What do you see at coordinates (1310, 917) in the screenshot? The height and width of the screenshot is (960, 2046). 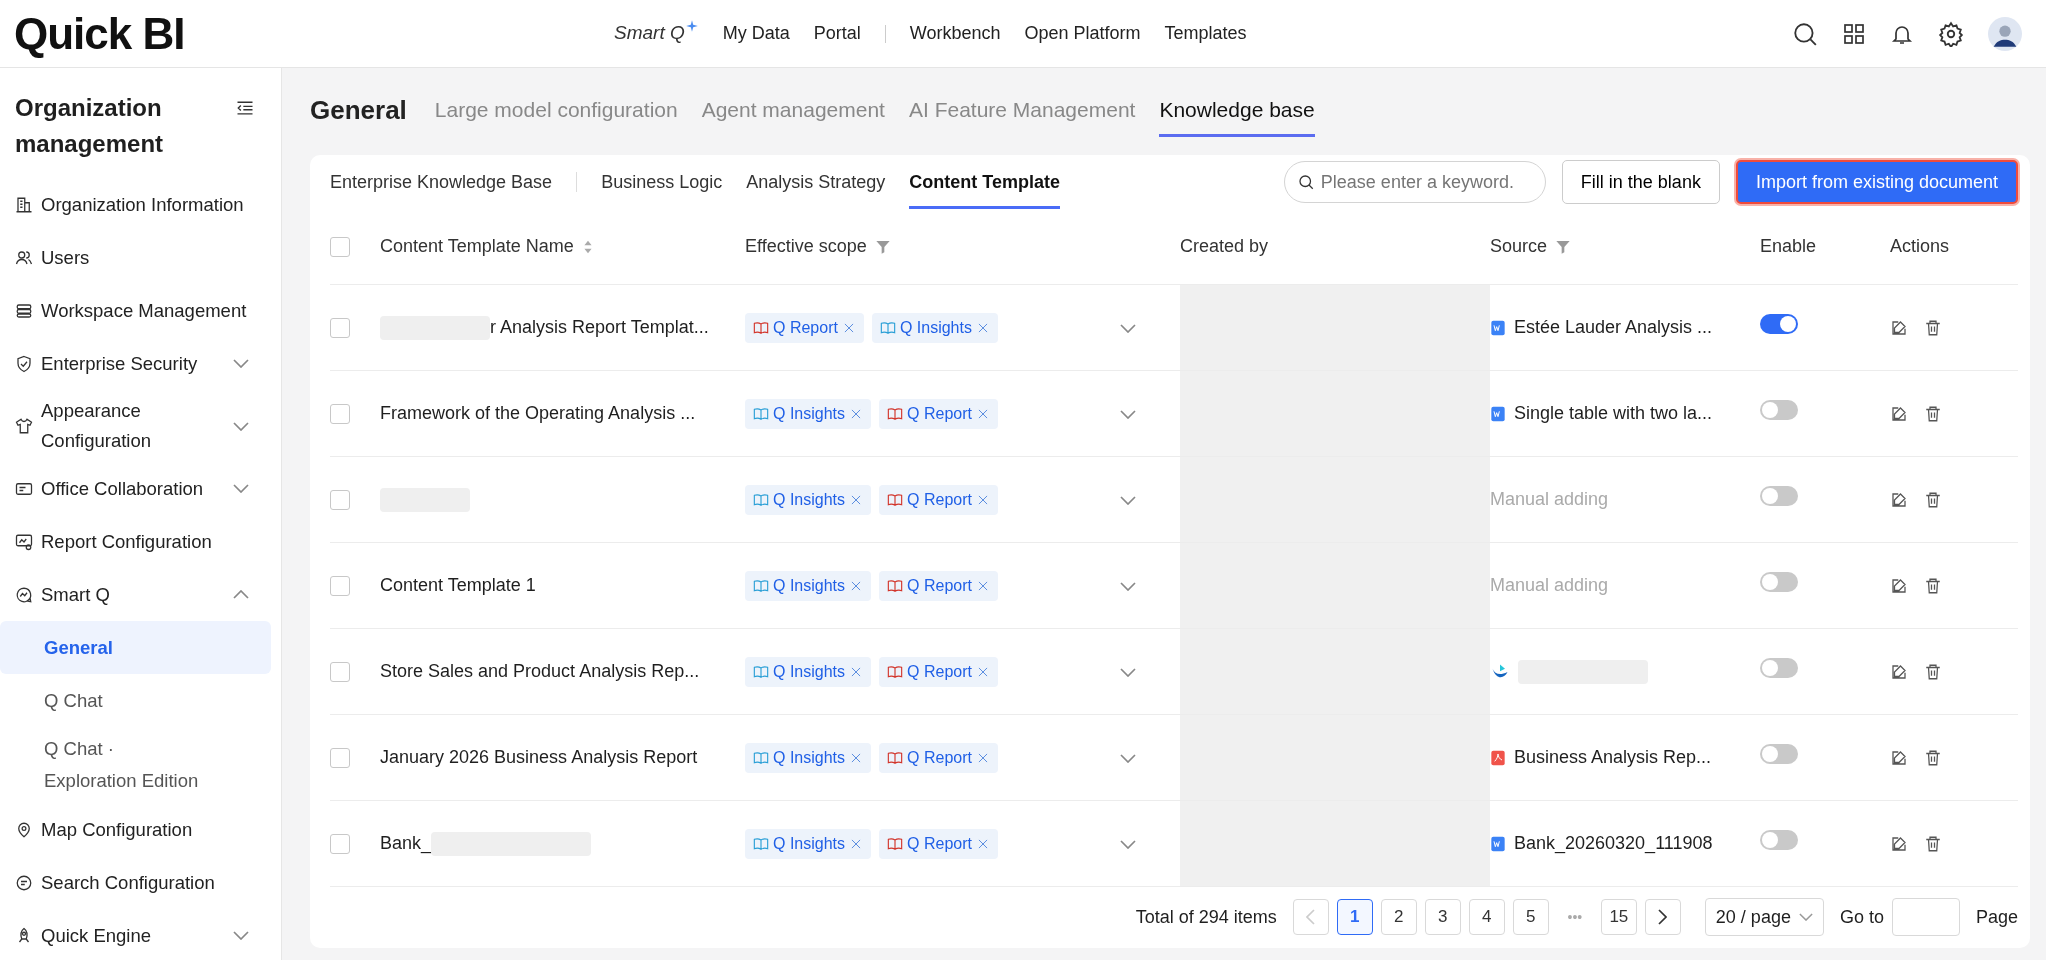 I see `previous-page-button` at bounding box center [1310, 917].